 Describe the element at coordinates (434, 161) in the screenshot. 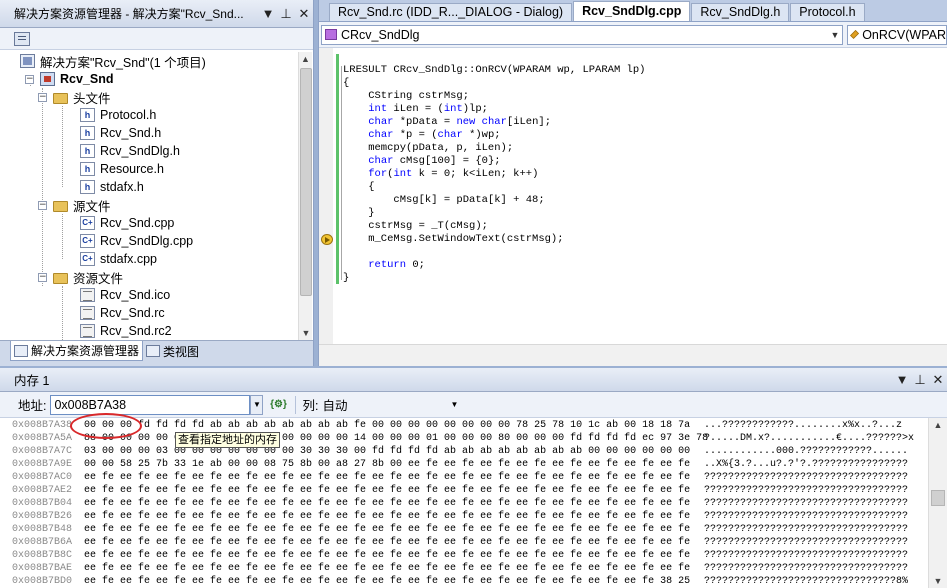

I see `code-line: char cMsg[100] = {0};` at that location.